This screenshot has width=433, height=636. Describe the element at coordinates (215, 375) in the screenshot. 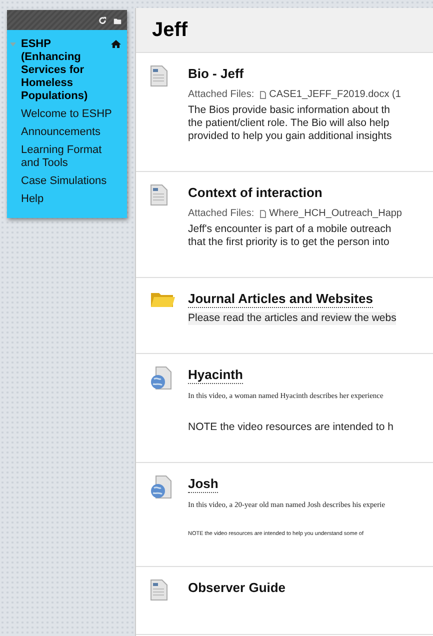

I see `item-title-link: Hyacinth` at that location.